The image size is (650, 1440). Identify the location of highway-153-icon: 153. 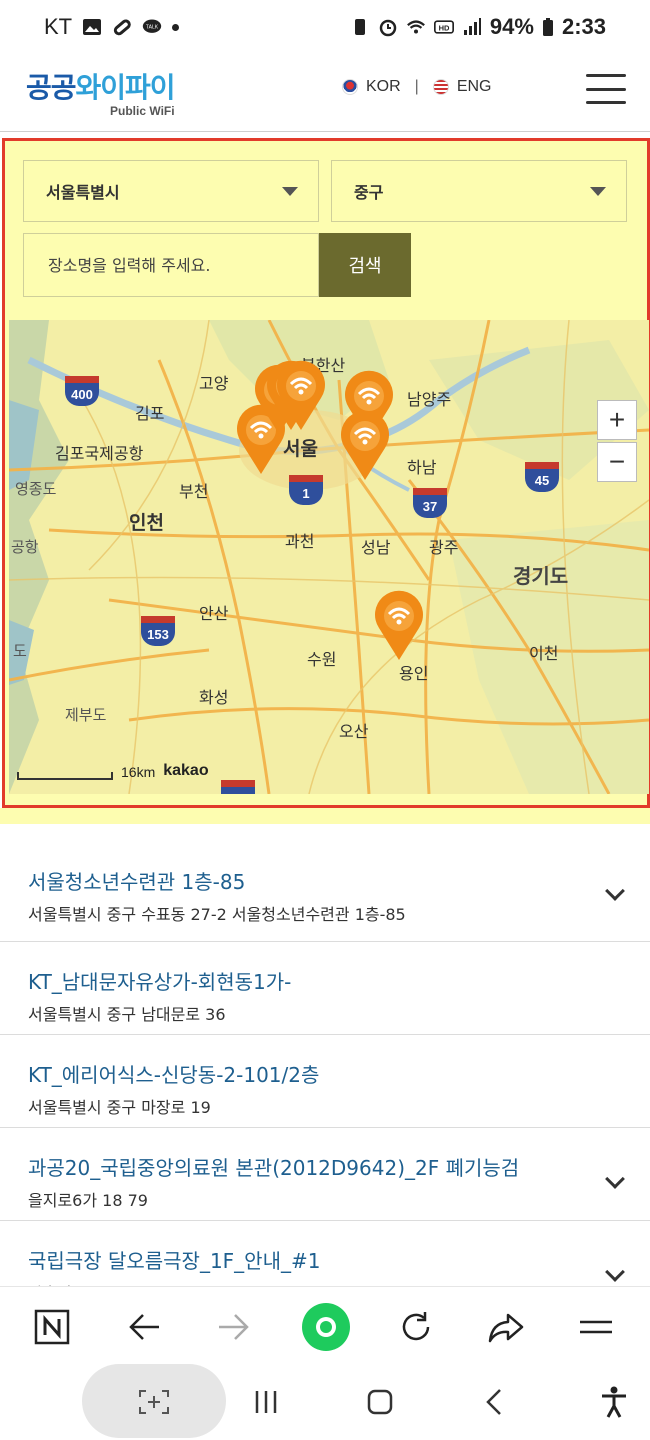
(158, 631).